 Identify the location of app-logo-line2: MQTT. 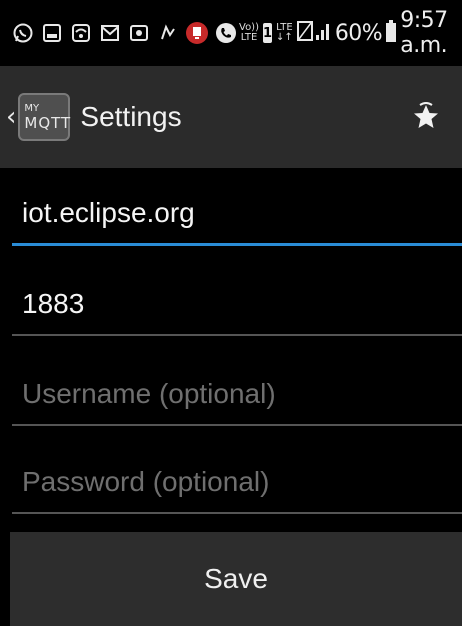
(48, 122).